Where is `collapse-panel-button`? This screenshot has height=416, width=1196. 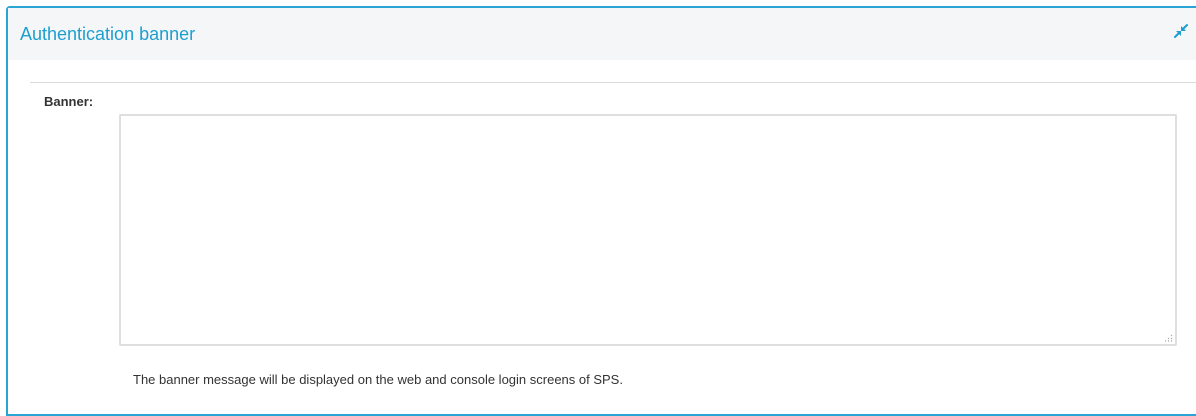
collapse-panel-button is located at coordinates (1183, 33).